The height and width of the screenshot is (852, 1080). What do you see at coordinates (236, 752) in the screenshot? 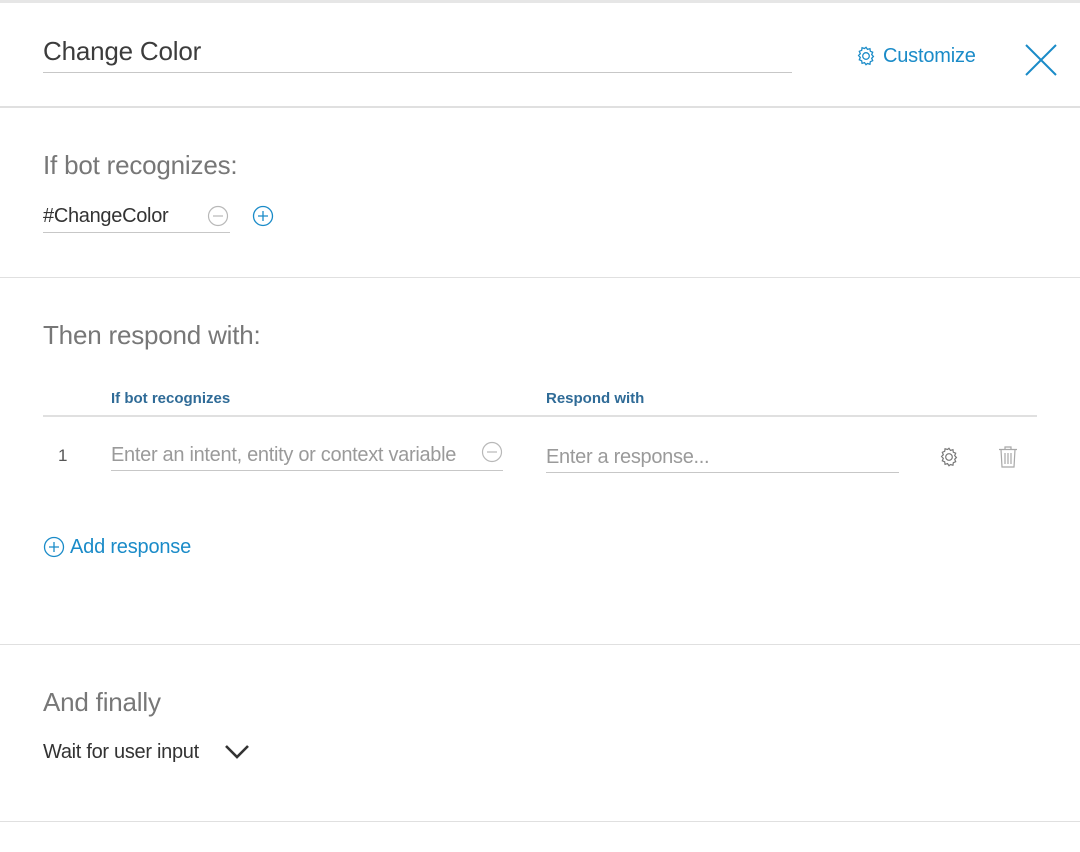
I see `chevron-down-icon` at bounding box center [236, 752].